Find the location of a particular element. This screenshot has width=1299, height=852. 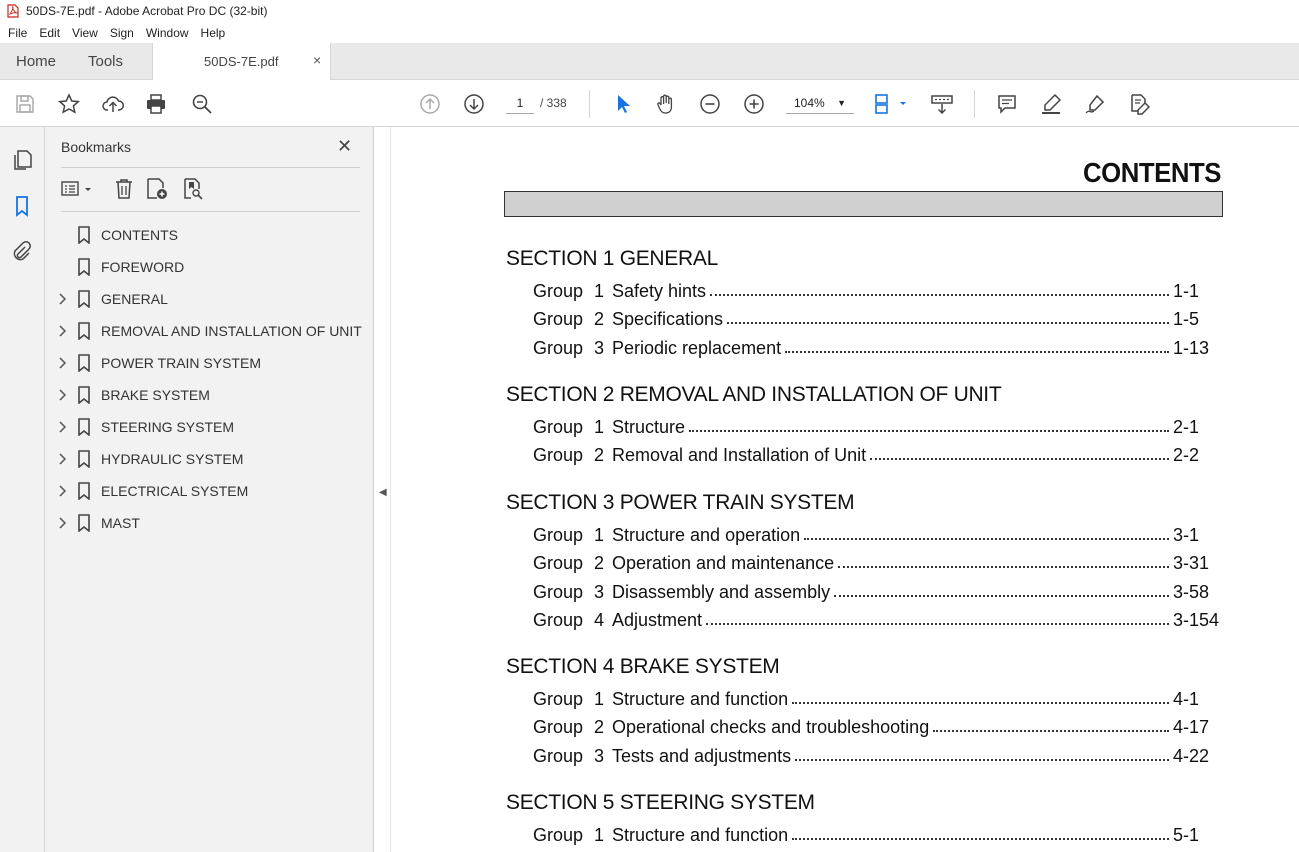

next-page-icon is located at coordinates (474, 104).